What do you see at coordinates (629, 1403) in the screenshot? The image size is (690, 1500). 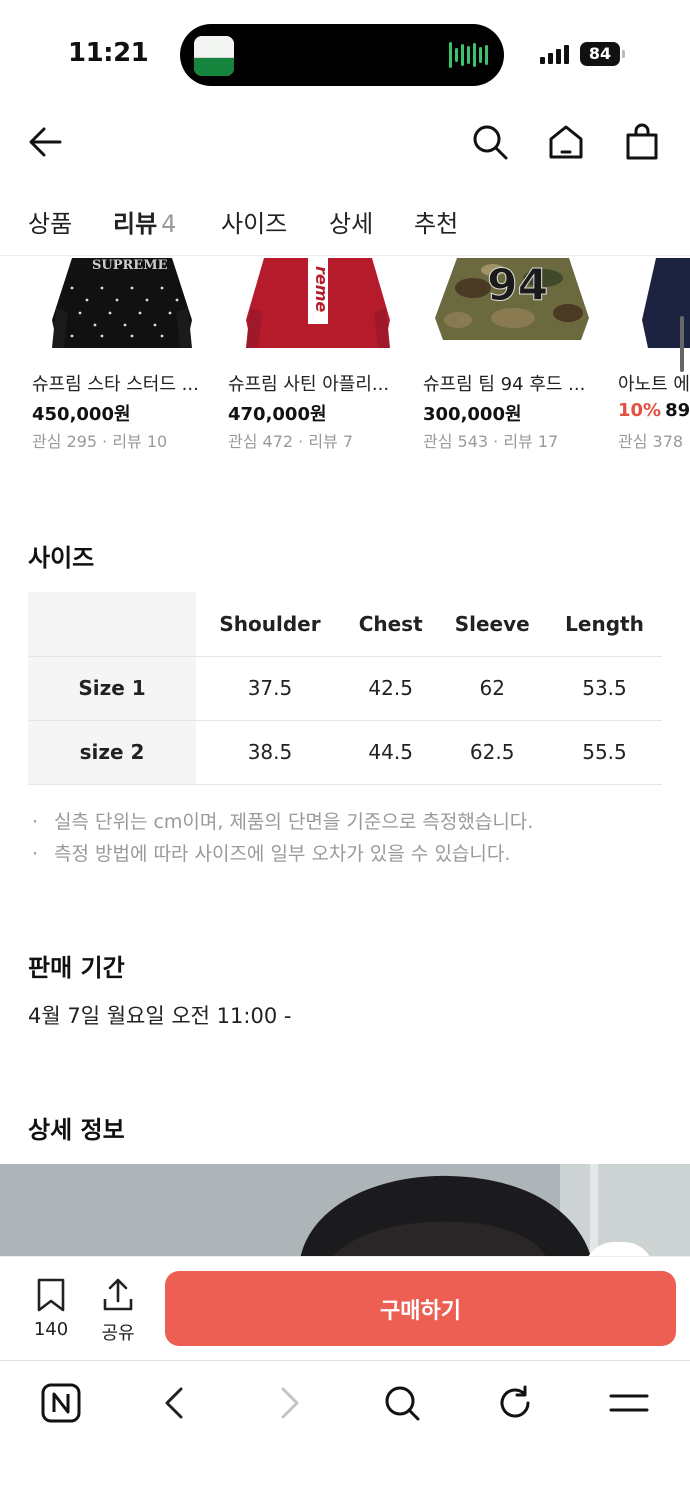 I see `menu-icon` at bounding box center [629, 1403].